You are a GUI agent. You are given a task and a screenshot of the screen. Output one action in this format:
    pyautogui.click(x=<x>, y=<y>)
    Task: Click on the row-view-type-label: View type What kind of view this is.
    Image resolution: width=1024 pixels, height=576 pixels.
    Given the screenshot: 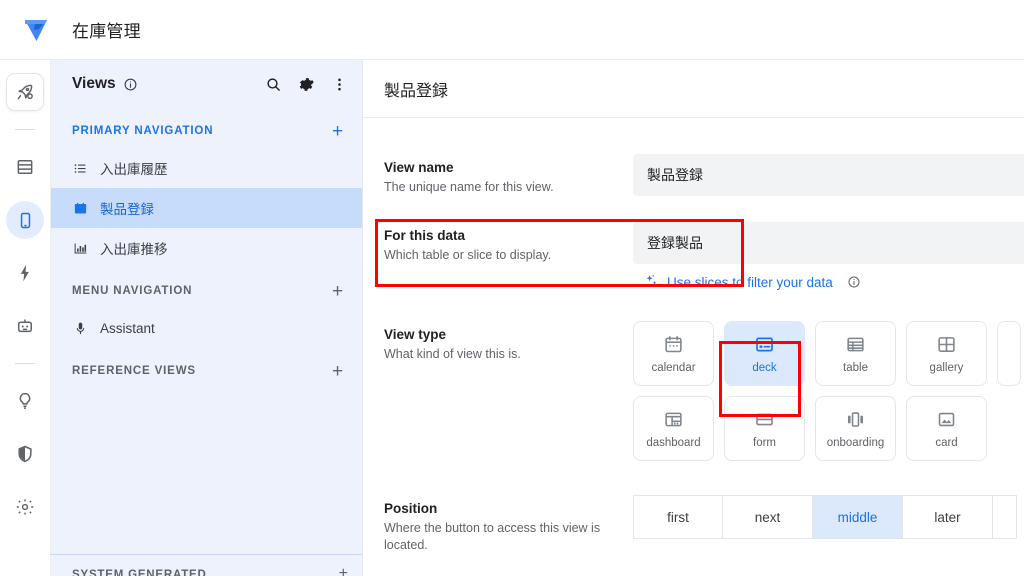 What is the action you would take?
    pyautogui.click(x=508, y=391)
    